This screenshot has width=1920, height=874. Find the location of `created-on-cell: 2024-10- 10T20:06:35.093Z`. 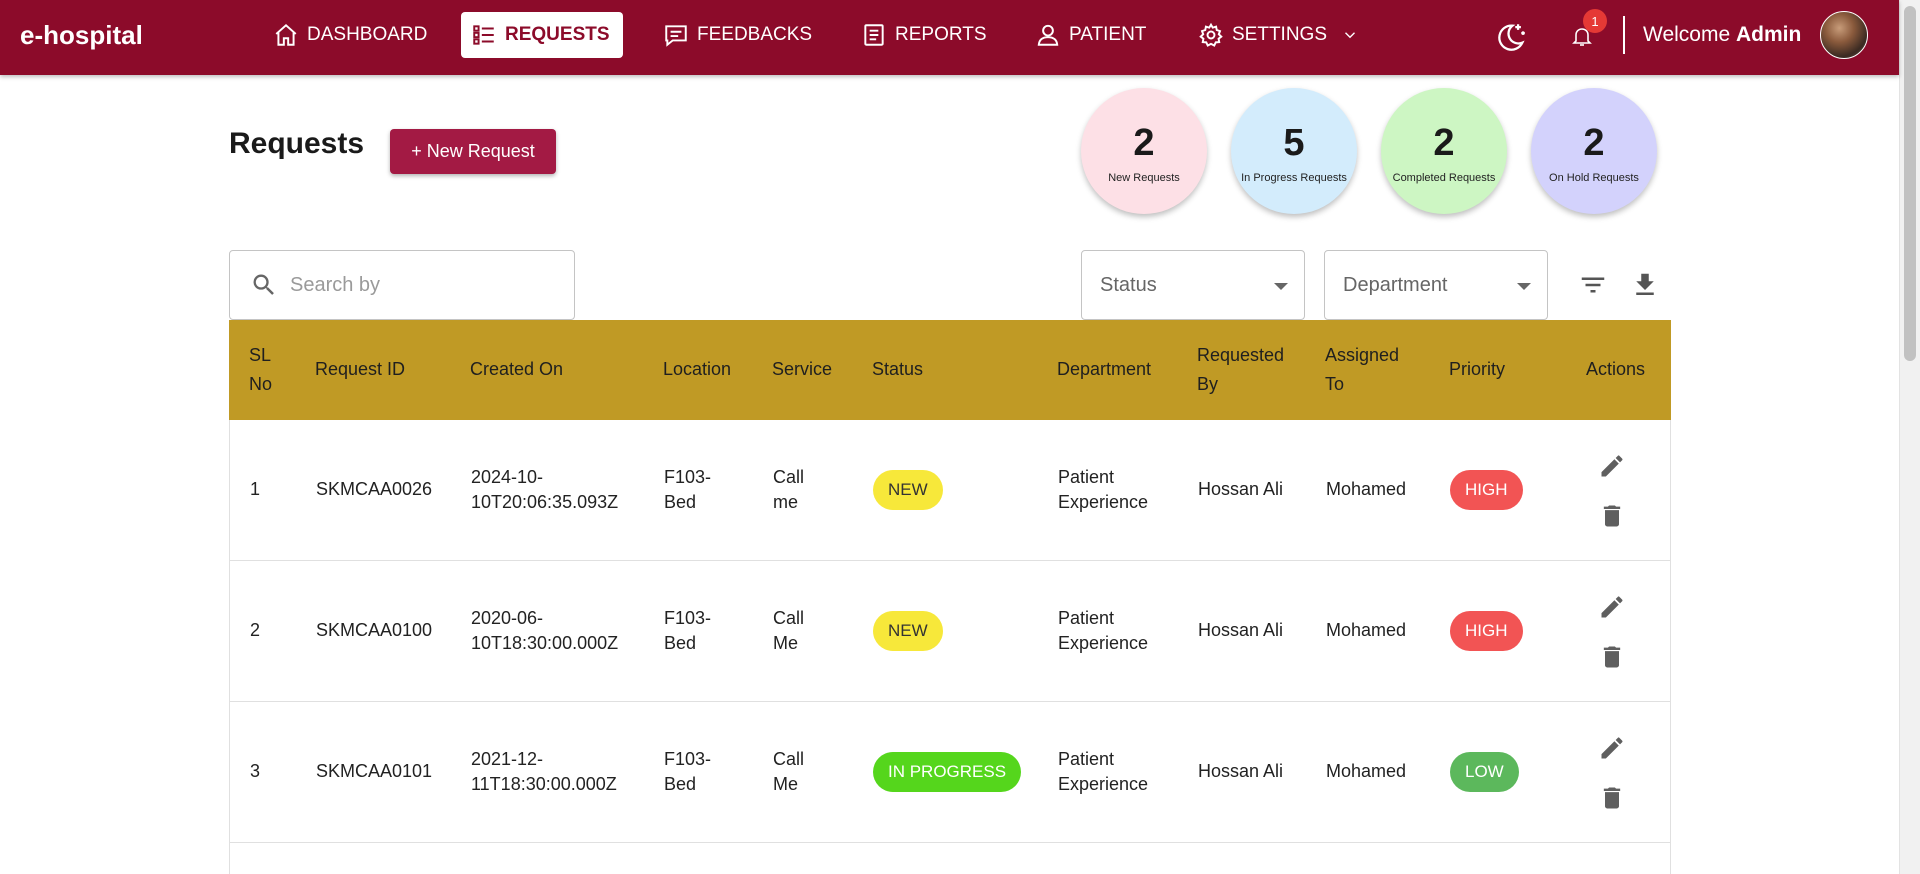

created-on-cell: 2024-10- 10T20:06:35.093Z is located at coordinates (545, 489).